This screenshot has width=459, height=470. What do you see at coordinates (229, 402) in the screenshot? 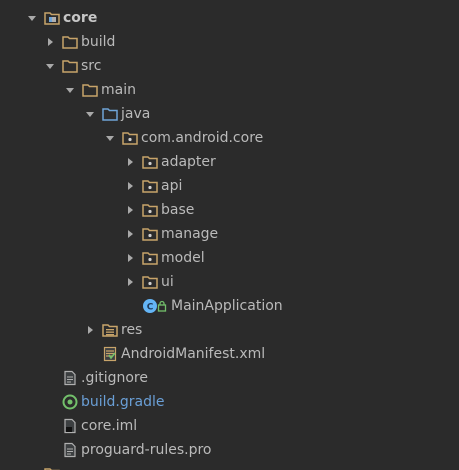
I see `tree-node-build-gradle: build.gradle` at bounding box center [229, 402].